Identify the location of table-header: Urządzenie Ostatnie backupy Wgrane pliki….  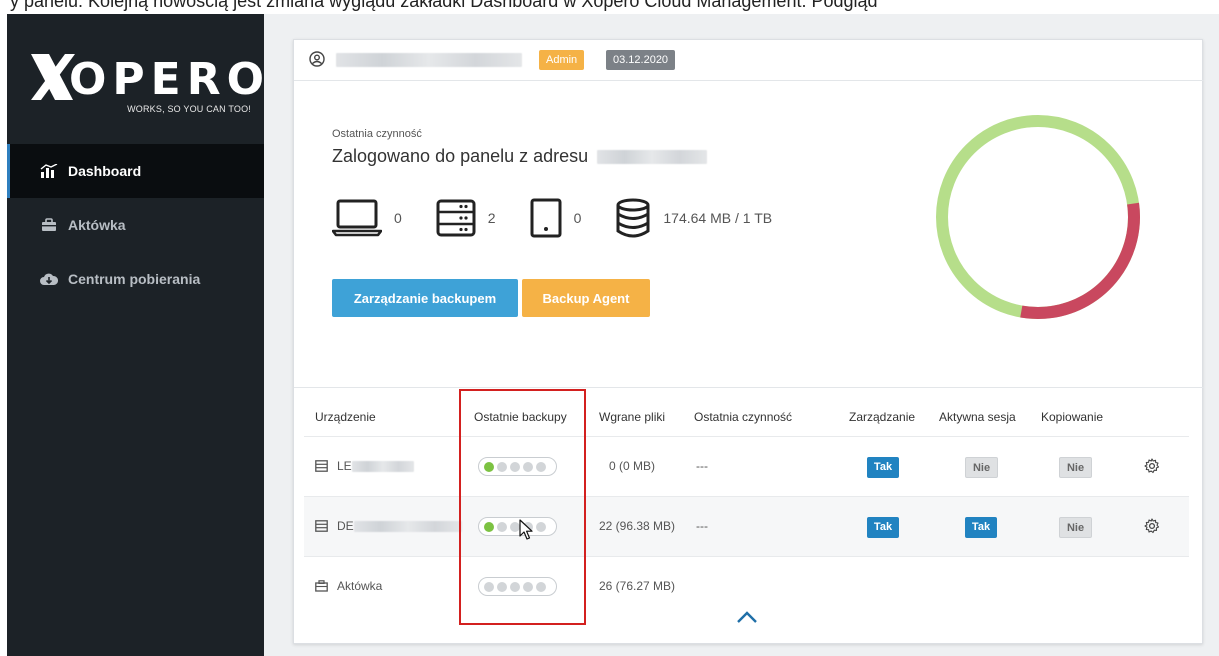
(749, 412).